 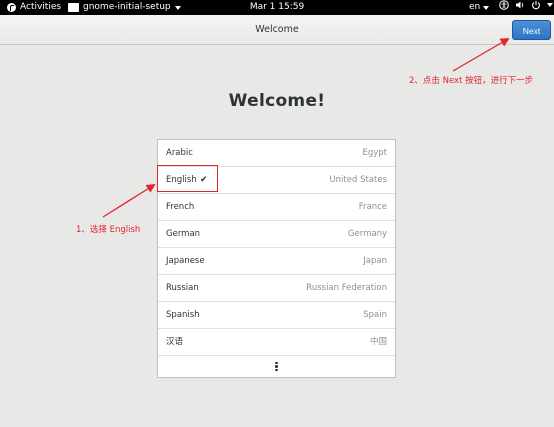 I want to click on arrow-to-next, so click(x=481, y=55).